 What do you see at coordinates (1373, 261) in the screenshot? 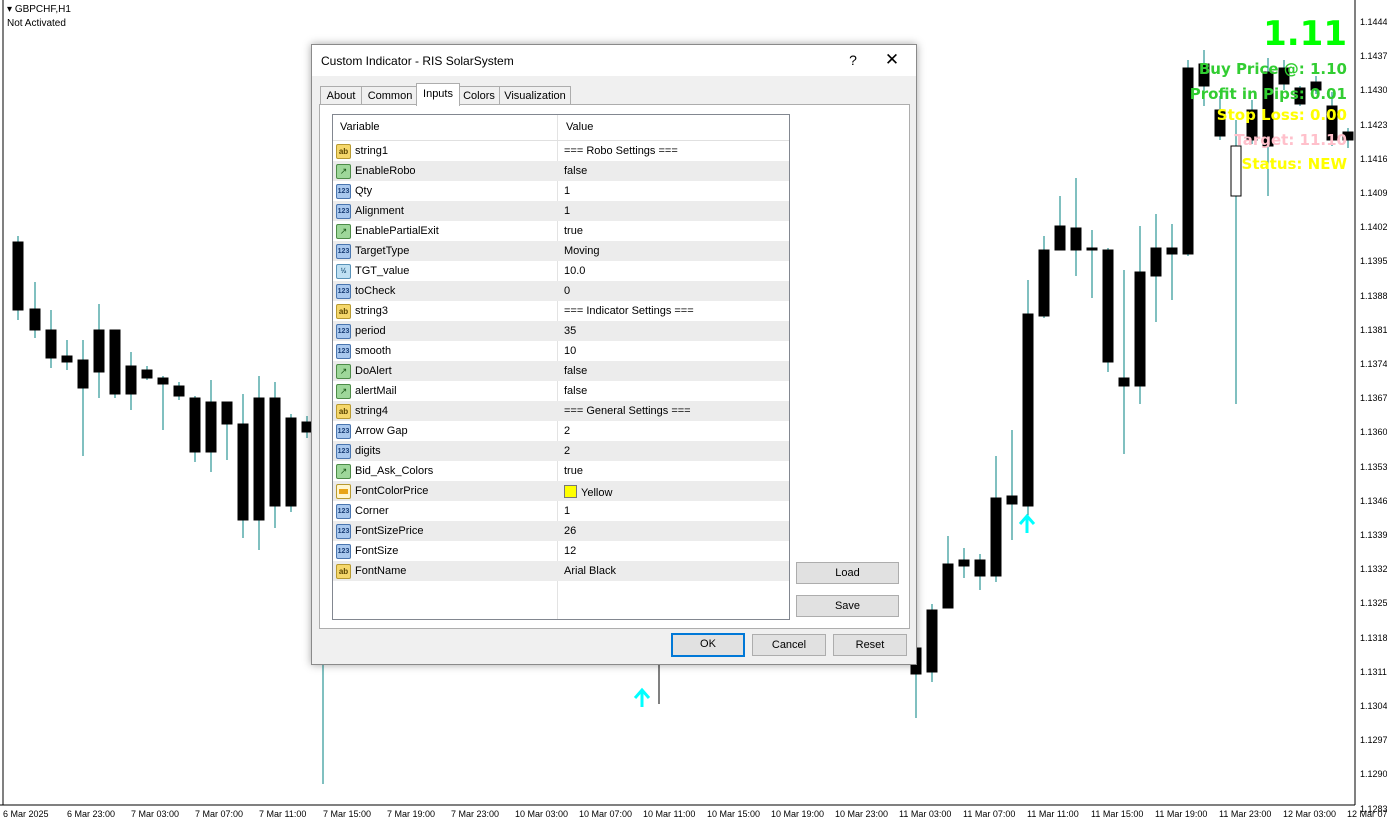
I see `price-axis-label: 1.1395` at bounding box center [1373, 261].